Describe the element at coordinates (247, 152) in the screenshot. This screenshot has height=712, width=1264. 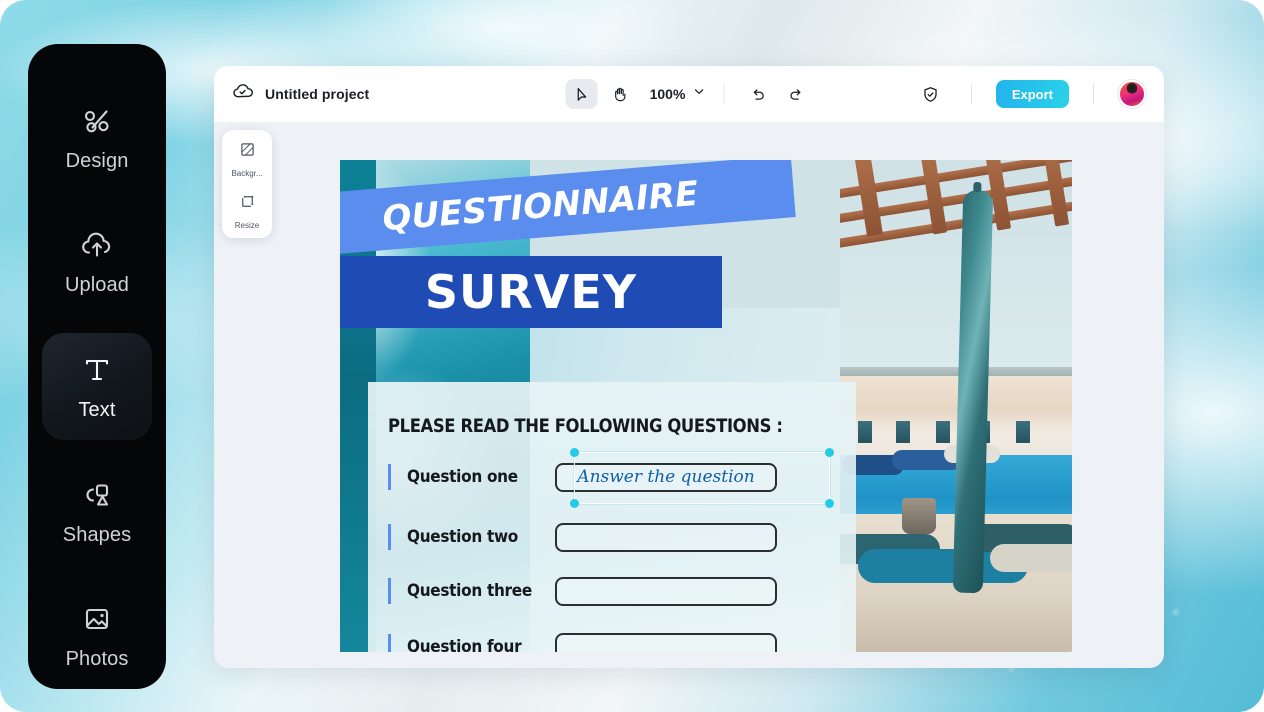
I see `background-swatch-icon` at that location.